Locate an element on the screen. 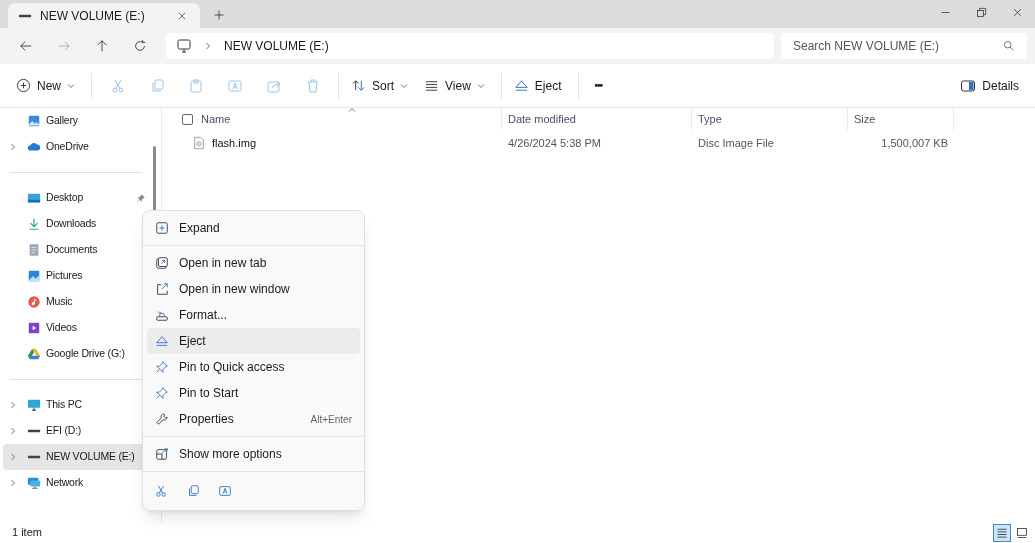  network-icon is located at coordinates (34, 483).